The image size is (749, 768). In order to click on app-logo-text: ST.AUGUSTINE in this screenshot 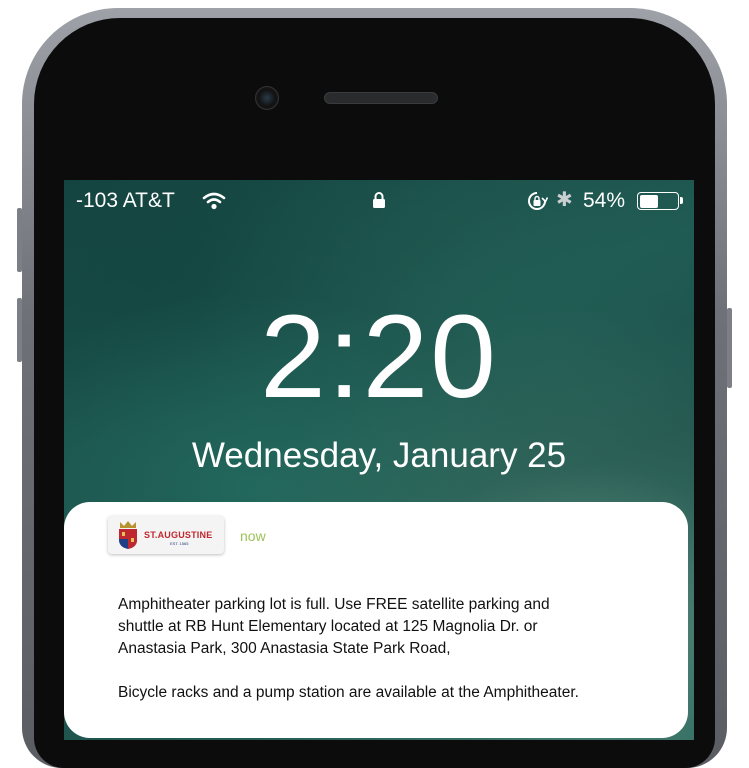, I will do `click(178, 535)`.